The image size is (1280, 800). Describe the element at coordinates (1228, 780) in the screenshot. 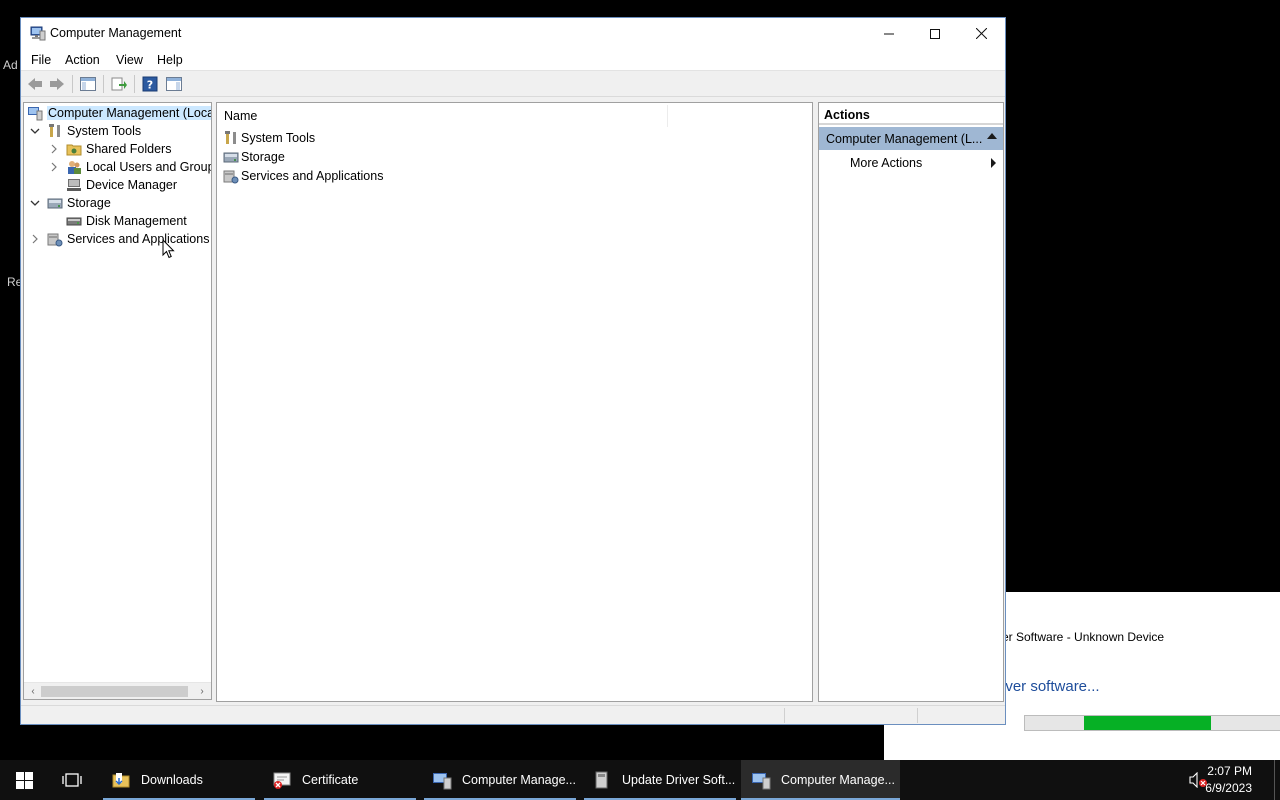

I see `system-clock: 2:07 PM 6/9/2023` at that location.